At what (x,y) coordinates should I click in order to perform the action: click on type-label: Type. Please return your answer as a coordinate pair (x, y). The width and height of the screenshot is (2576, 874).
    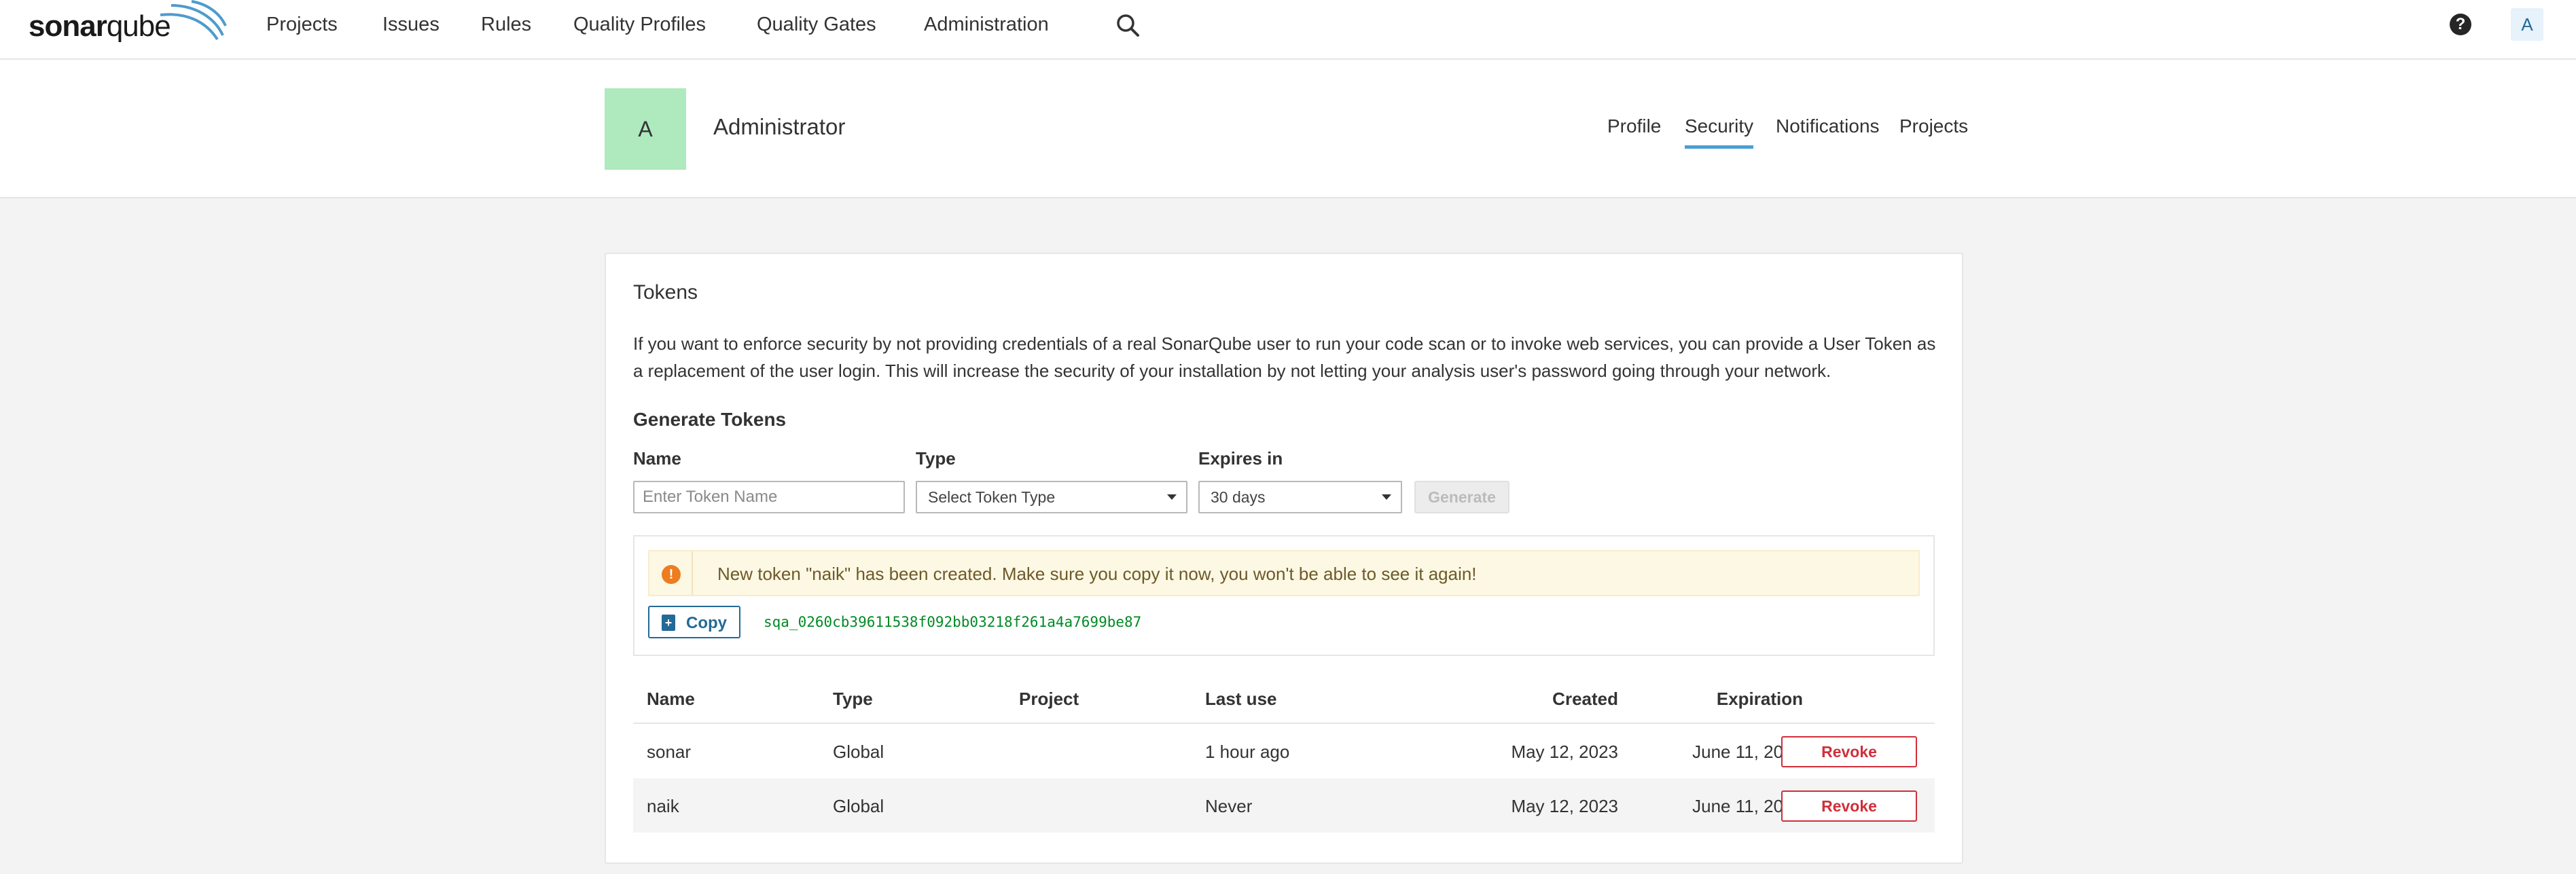
    Looking at the image, I should click on (936, 458).